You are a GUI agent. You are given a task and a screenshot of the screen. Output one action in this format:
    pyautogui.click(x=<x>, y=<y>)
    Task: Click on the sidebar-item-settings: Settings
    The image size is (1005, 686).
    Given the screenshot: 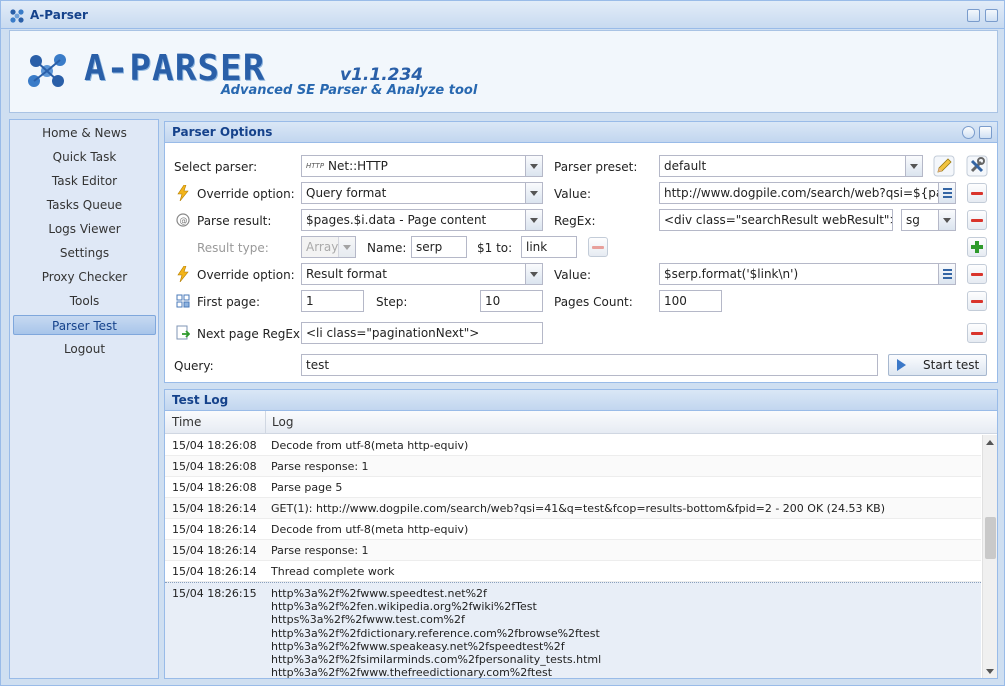 What is the action you would take?
    pyautogui.click(x=84, y=253)
    